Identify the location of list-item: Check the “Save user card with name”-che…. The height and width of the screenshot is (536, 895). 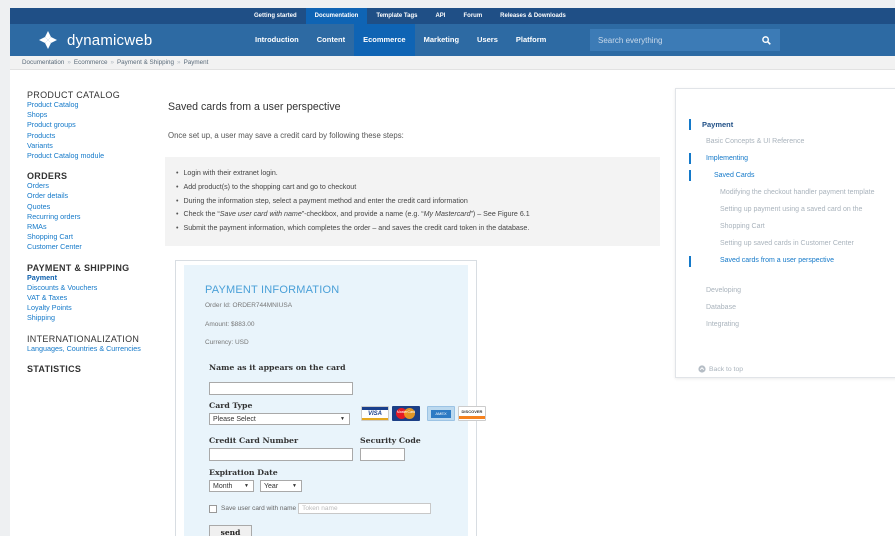
(418, 215).